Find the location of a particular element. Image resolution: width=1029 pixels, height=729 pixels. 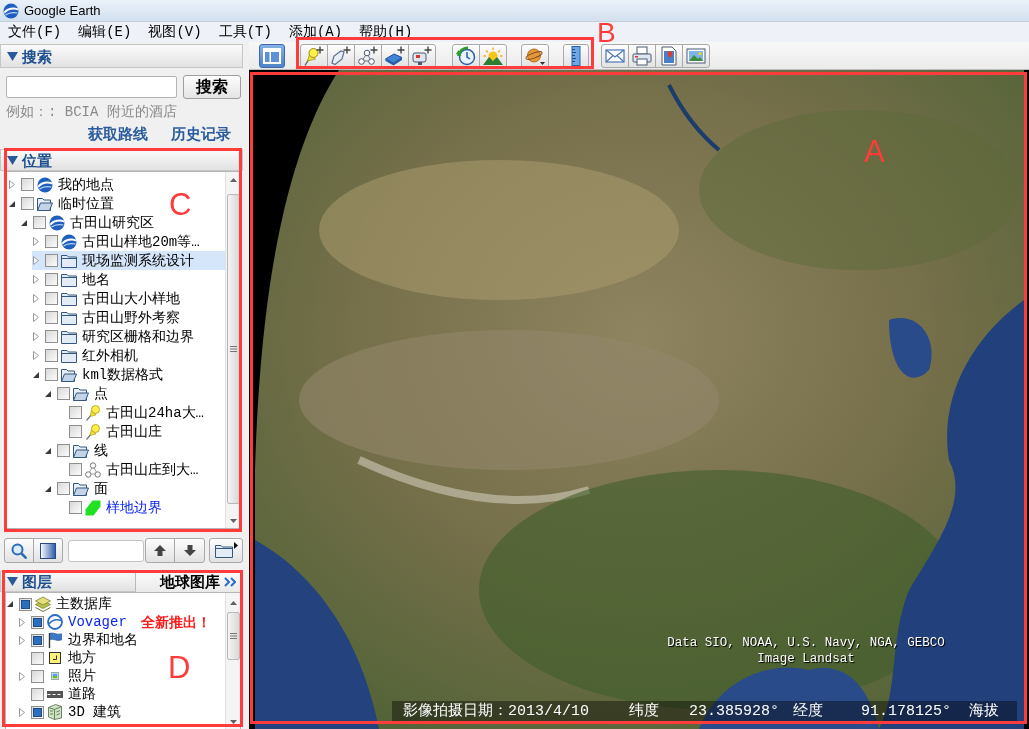

tree-item: 地方 is located at coordinates (59, 658).